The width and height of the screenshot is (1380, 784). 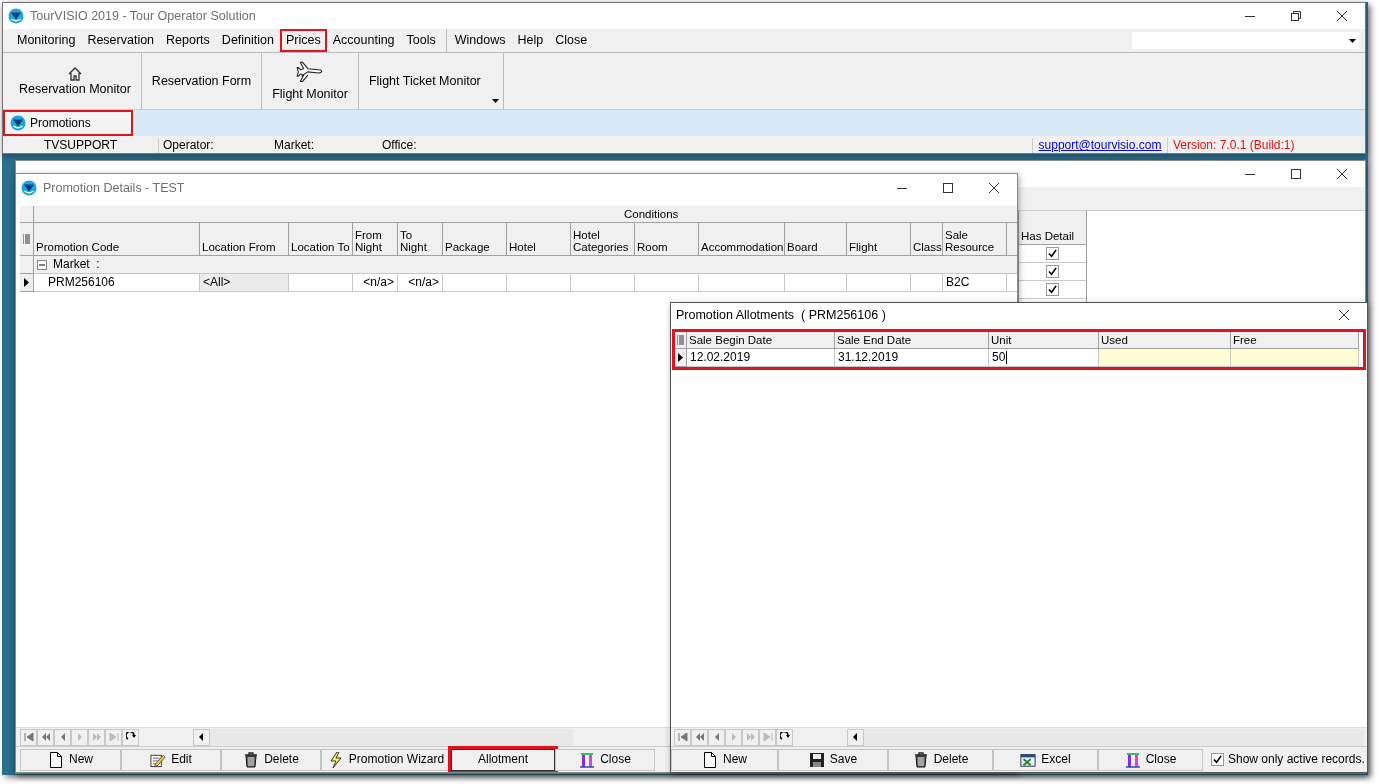 I want to click on column-header: Room, so click(x=667, y=239).